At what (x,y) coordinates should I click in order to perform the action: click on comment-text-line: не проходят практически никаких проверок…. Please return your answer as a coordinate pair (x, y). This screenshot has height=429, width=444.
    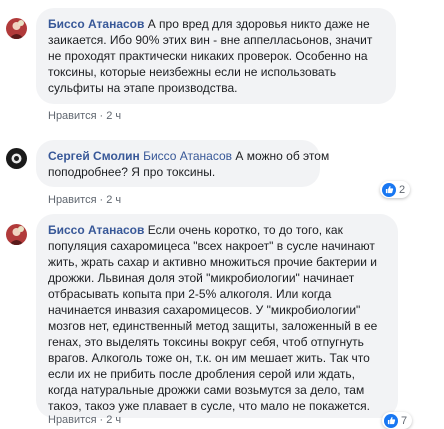
    Looking at the image, I should click on (208, 56).